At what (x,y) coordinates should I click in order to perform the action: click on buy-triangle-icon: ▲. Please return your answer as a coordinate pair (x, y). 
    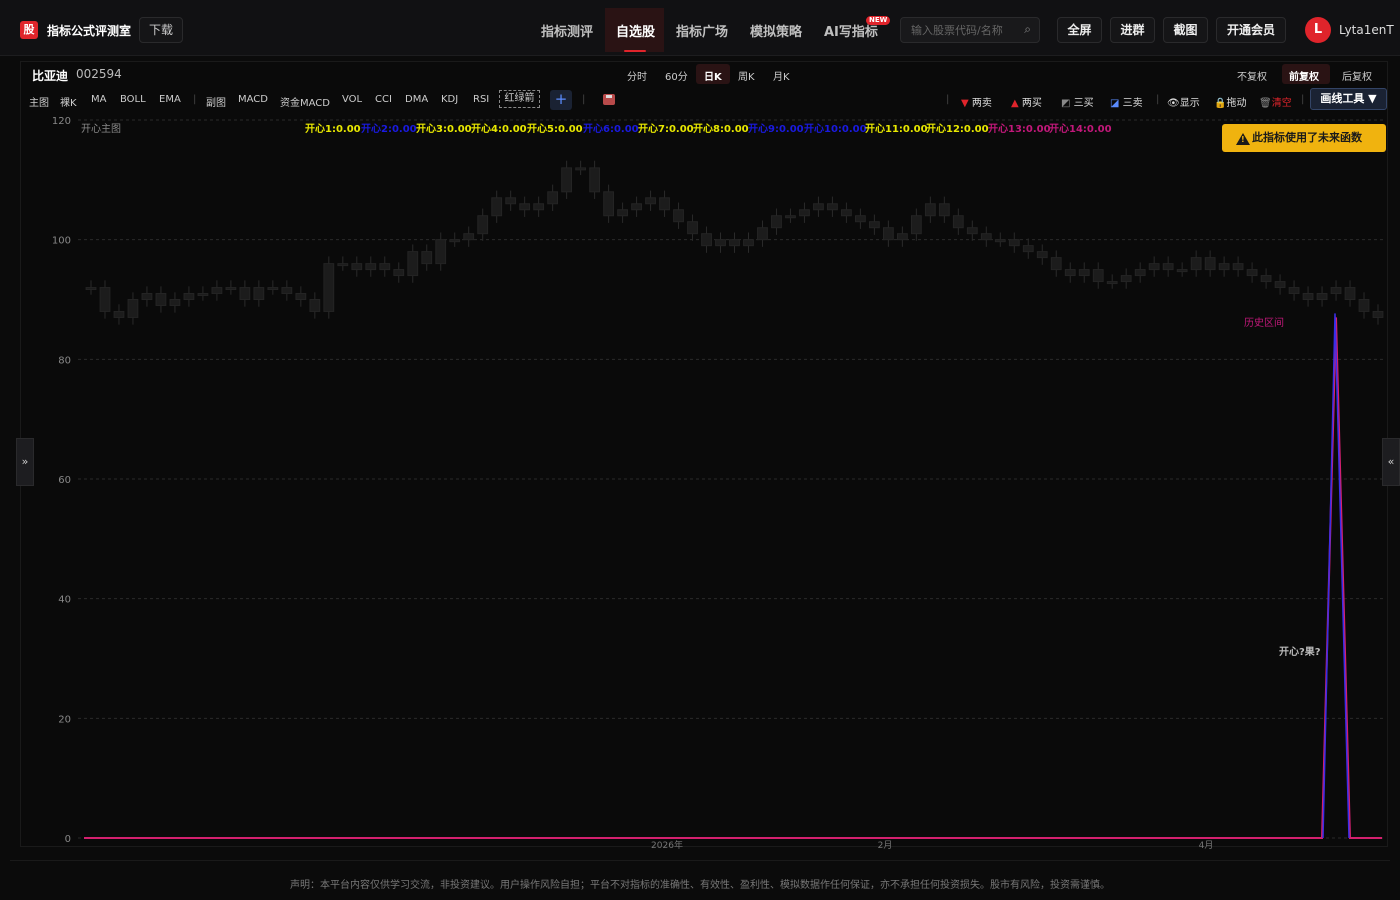
    Looking at the image, I should click on (1015, 103).